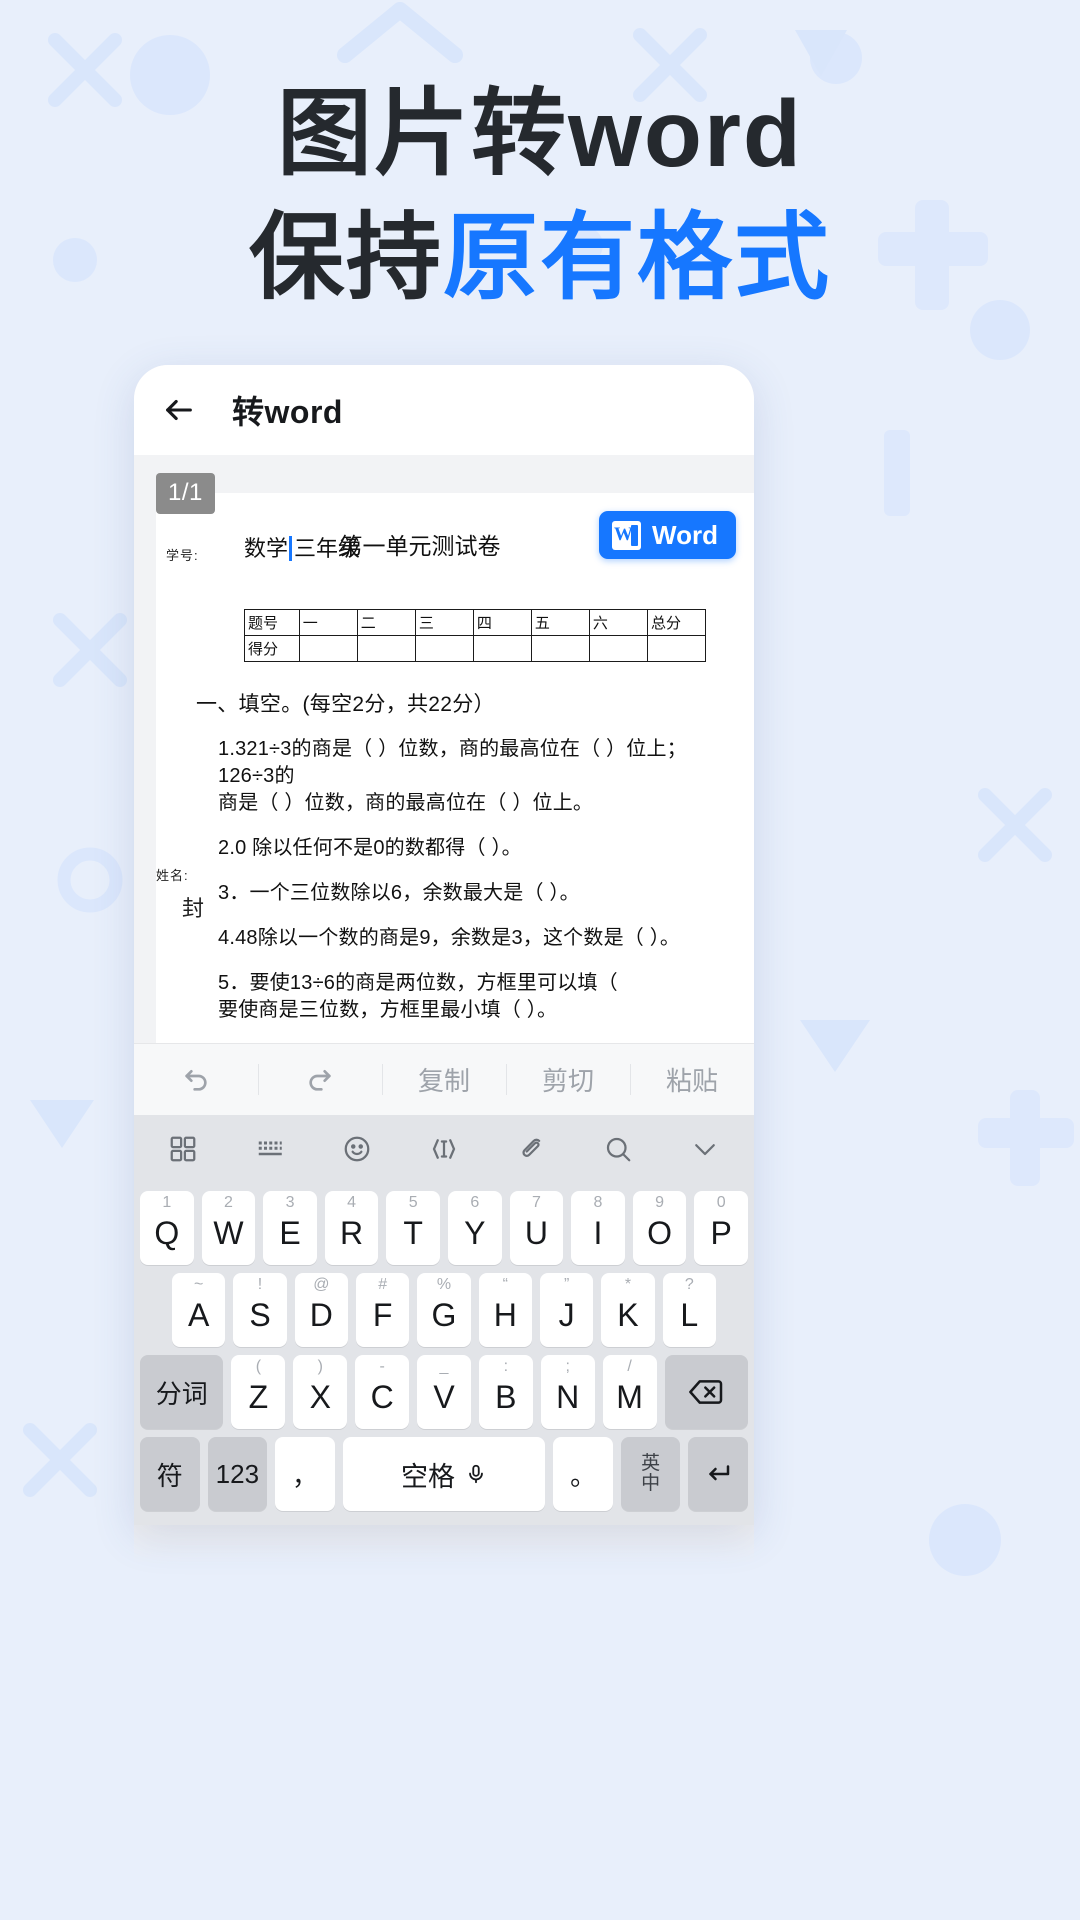 Image resolution: width=1080 pixels, height=1920 pixels. I want to click on key-s: ! S, so click(260, 1310).